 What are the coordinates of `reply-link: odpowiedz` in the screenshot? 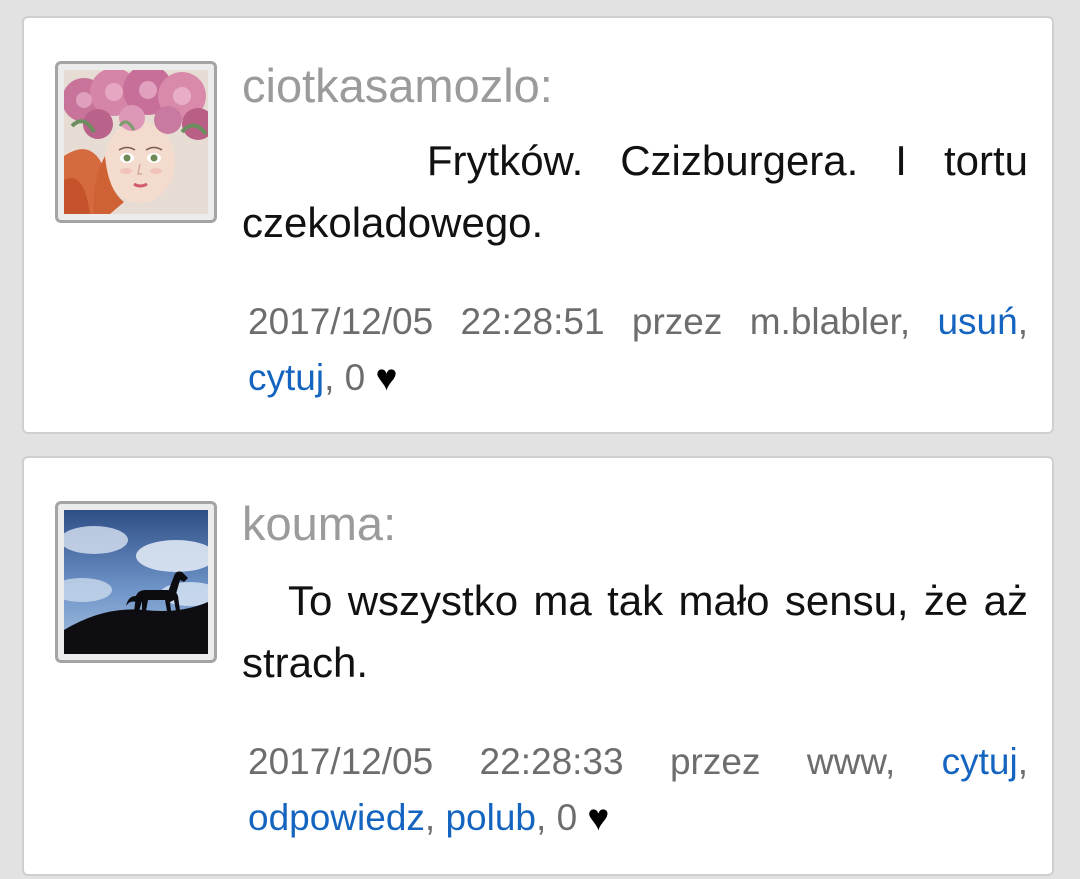 It's located at (336, 817).